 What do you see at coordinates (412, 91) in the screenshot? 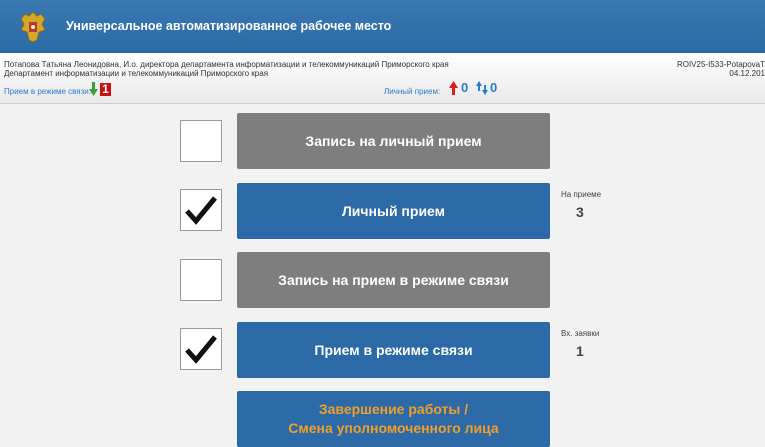
I see `personal-reception-status-link: Личный прием:` at bounding box center [412, 91].